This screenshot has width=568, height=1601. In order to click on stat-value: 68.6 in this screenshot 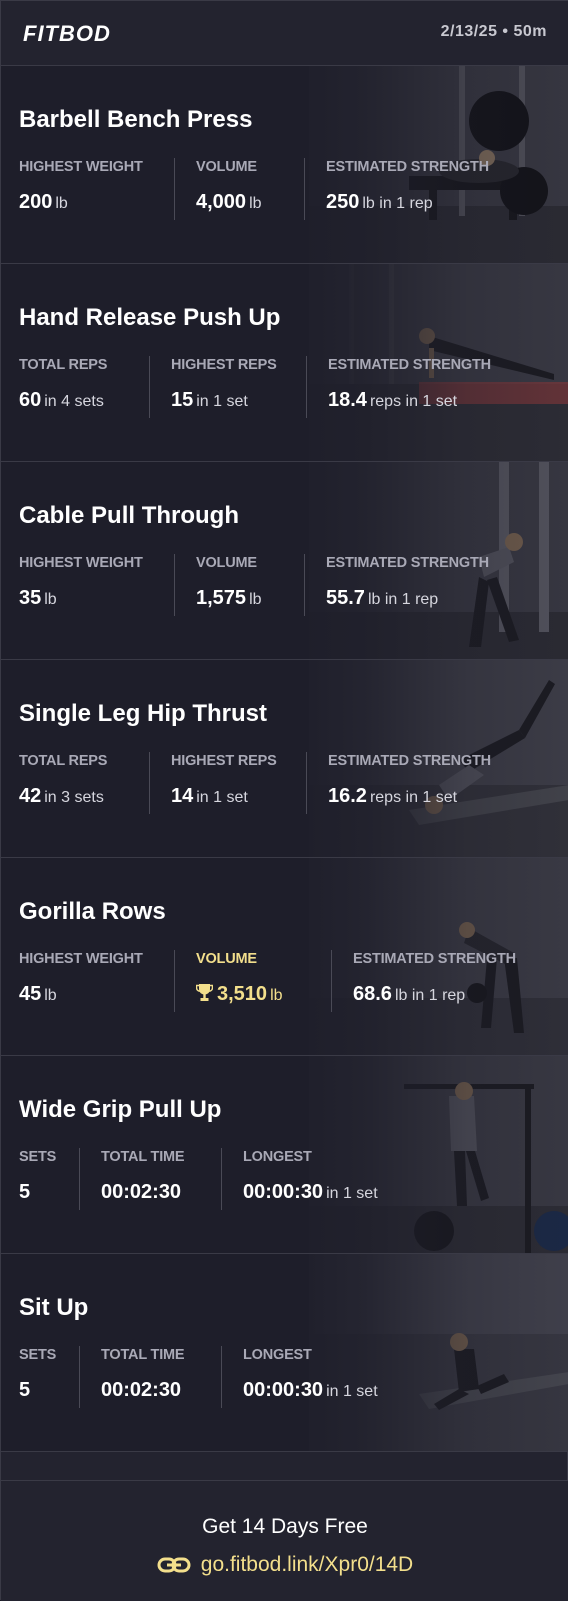, I will do `click(372, 994)`.